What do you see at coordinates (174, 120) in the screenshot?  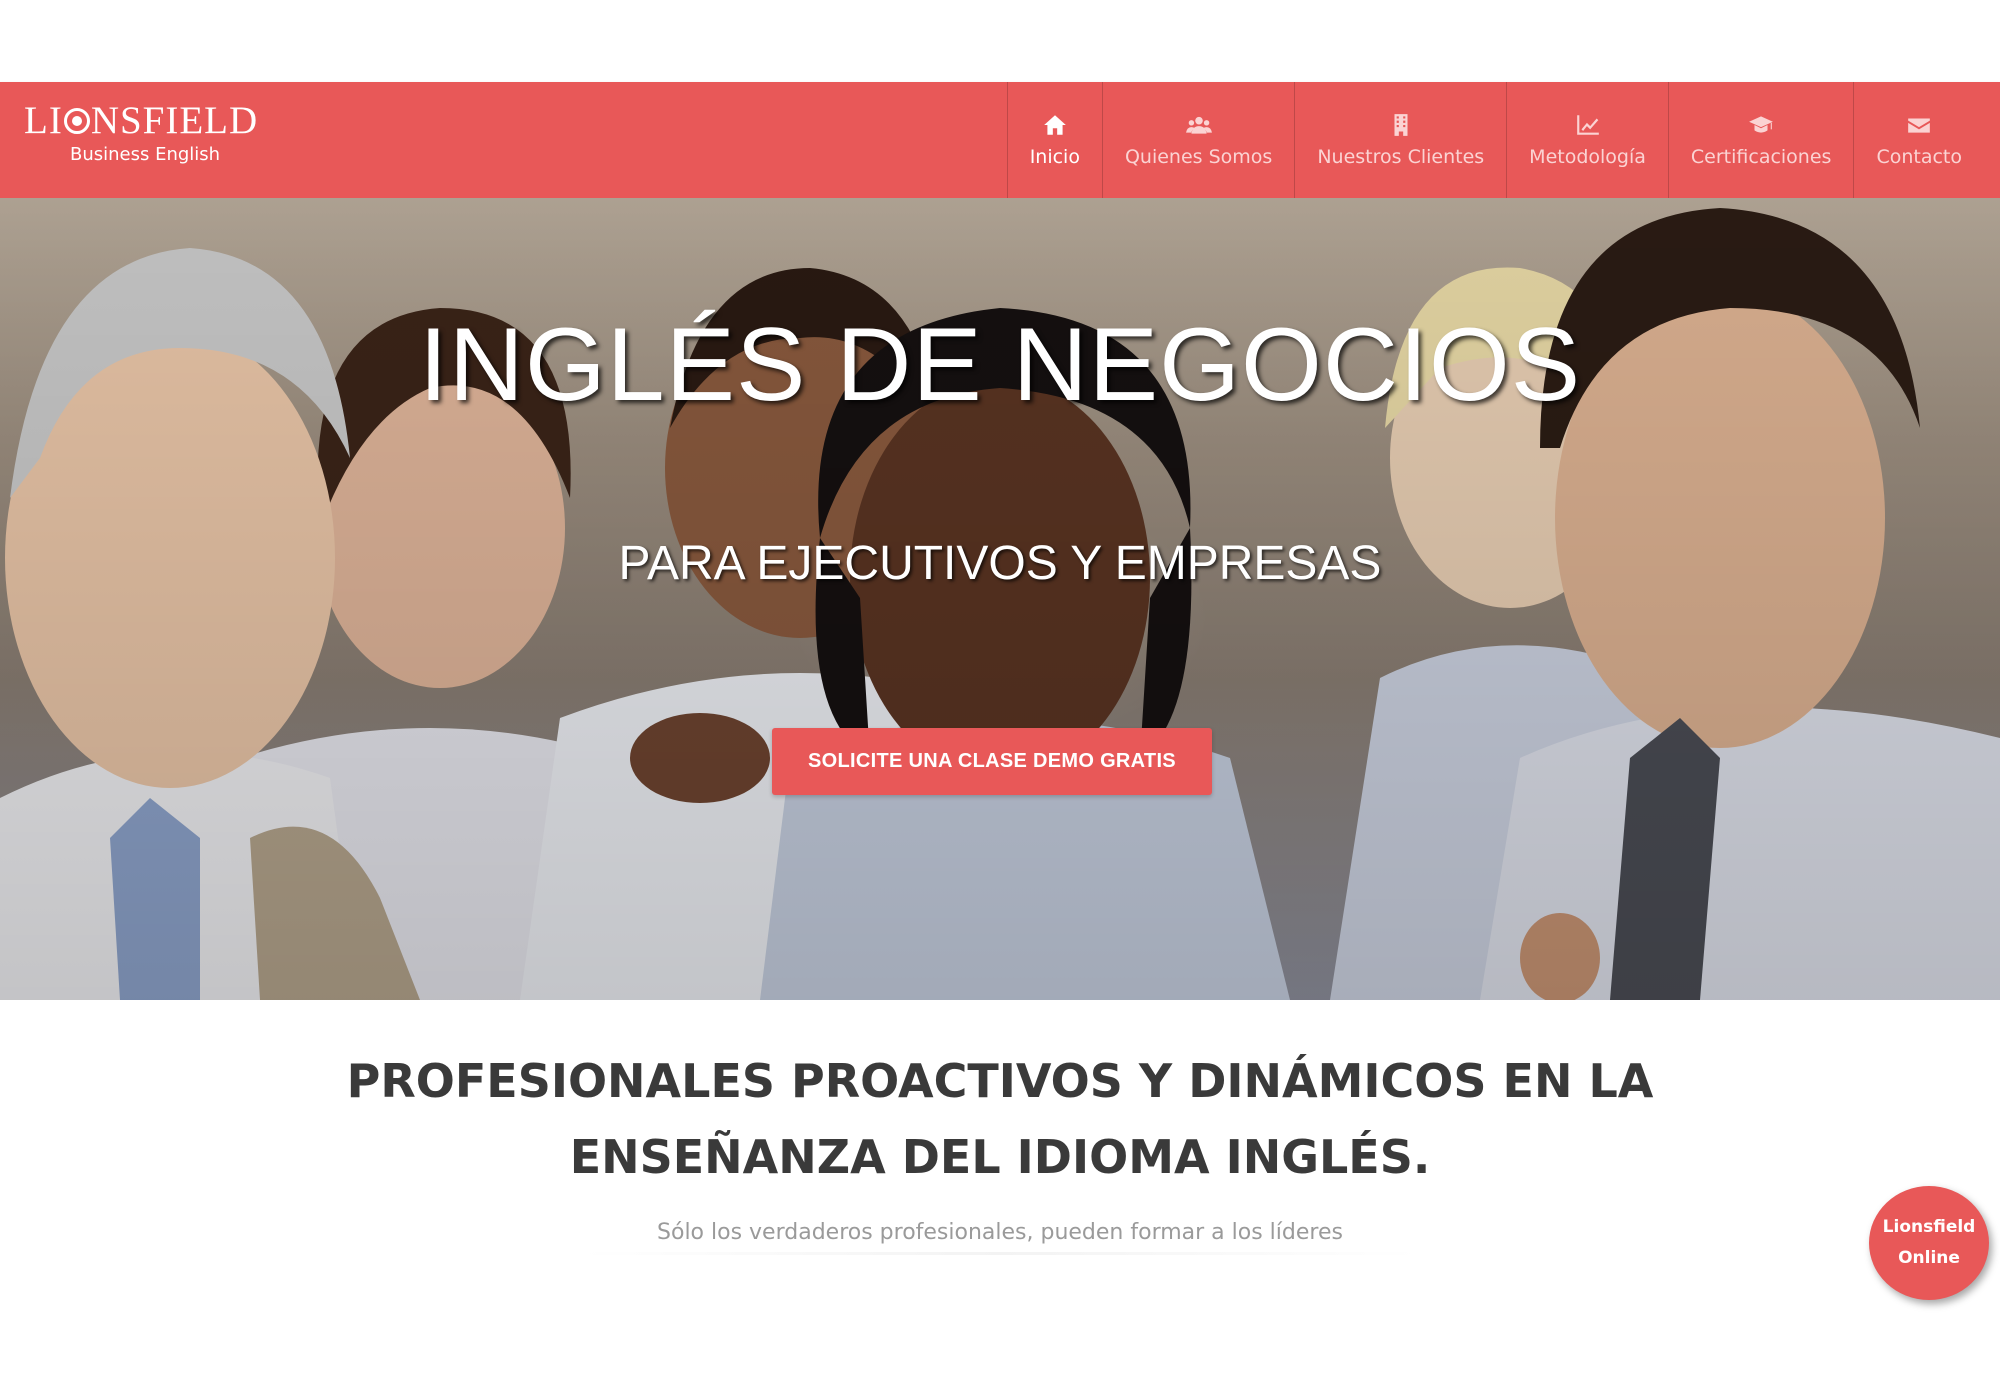 I see `logo-text-post: NSFIELD` at bounding box center [174, 120].